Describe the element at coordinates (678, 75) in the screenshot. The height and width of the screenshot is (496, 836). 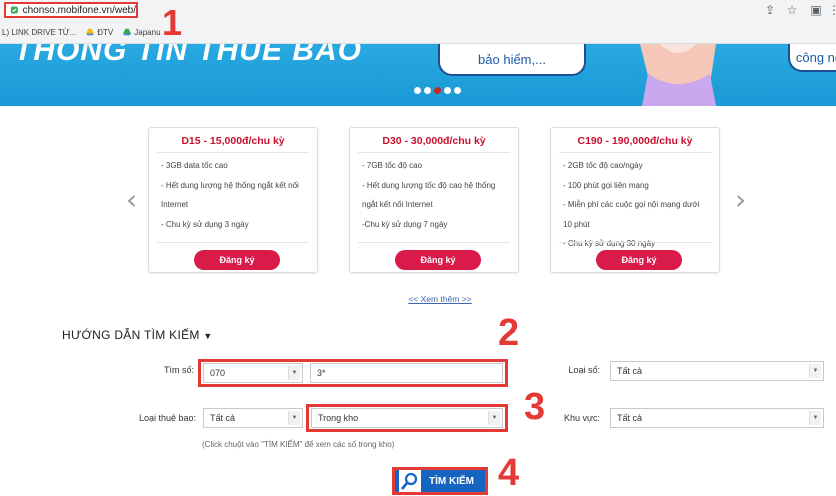
I see `banner-person-image` at that location.